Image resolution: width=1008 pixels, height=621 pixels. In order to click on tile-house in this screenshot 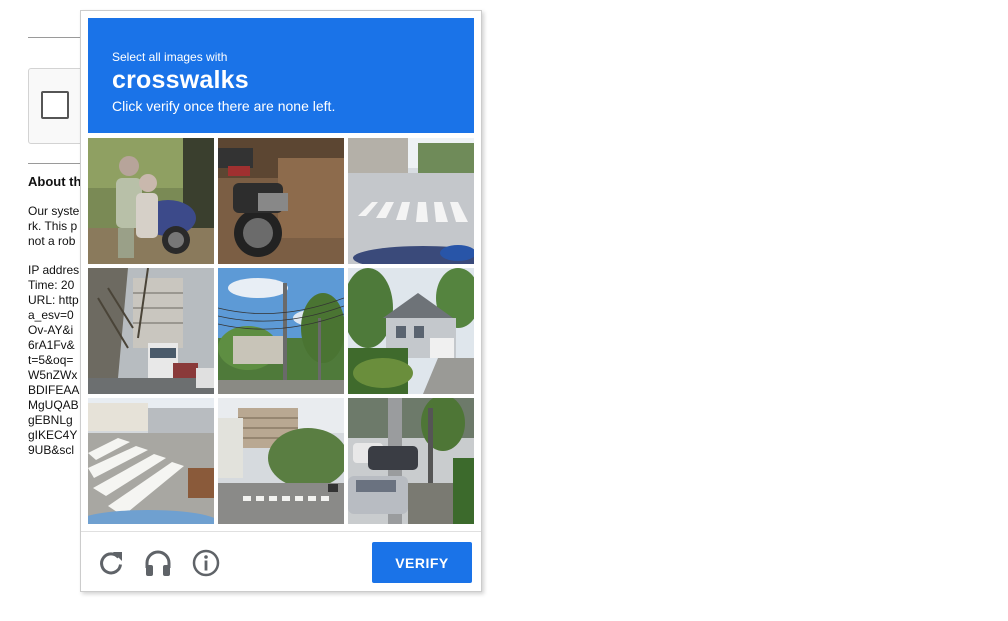, I will do `click(411, 331)`.